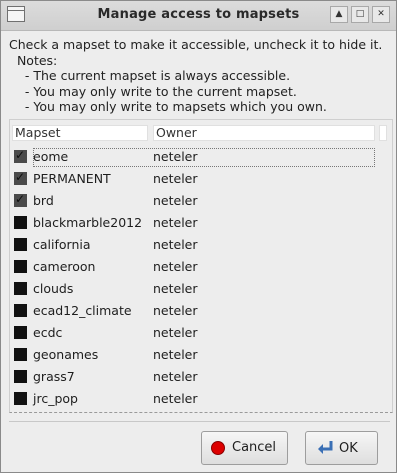 This screenshot has height=473, width=397. What do you see at coordinates (218, 448) in the screenshot?
I see `stop-icon` at bounding box center [218, 448].